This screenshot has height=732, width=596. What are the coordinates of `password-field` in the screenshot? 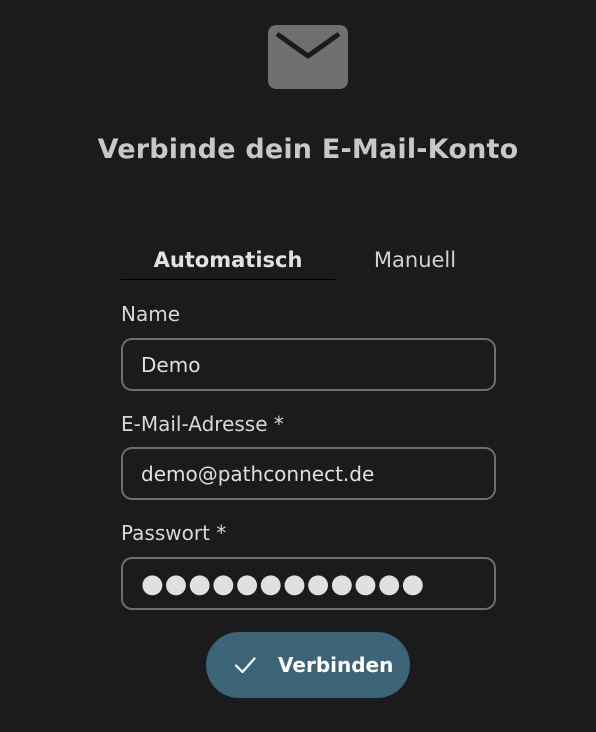 It's located at (308, 583).